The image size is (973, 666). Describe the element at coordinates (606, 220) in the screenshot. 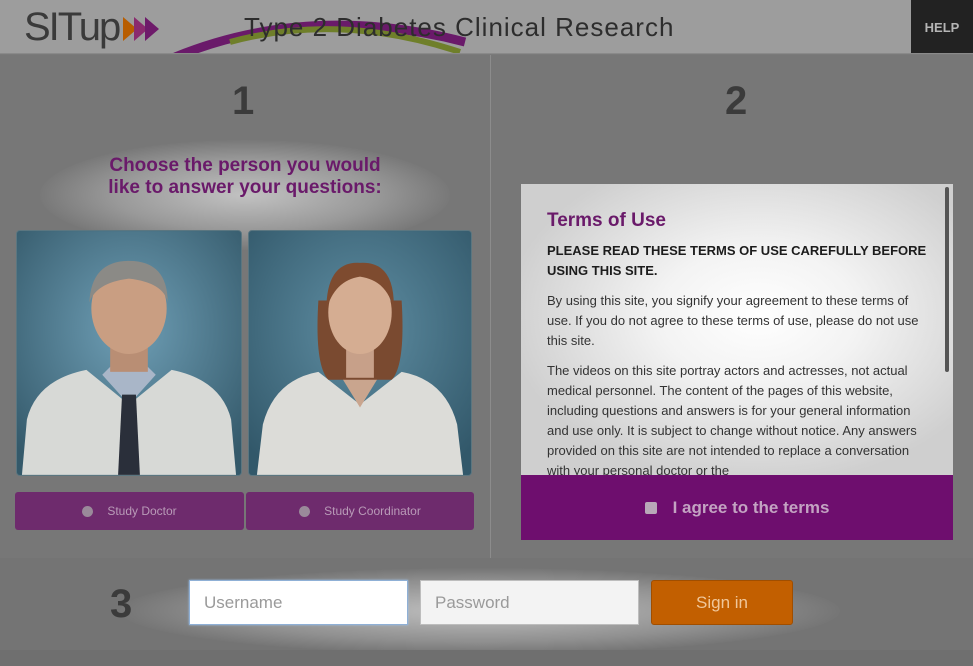

I see `terms-title: Terms of Use` at that location.